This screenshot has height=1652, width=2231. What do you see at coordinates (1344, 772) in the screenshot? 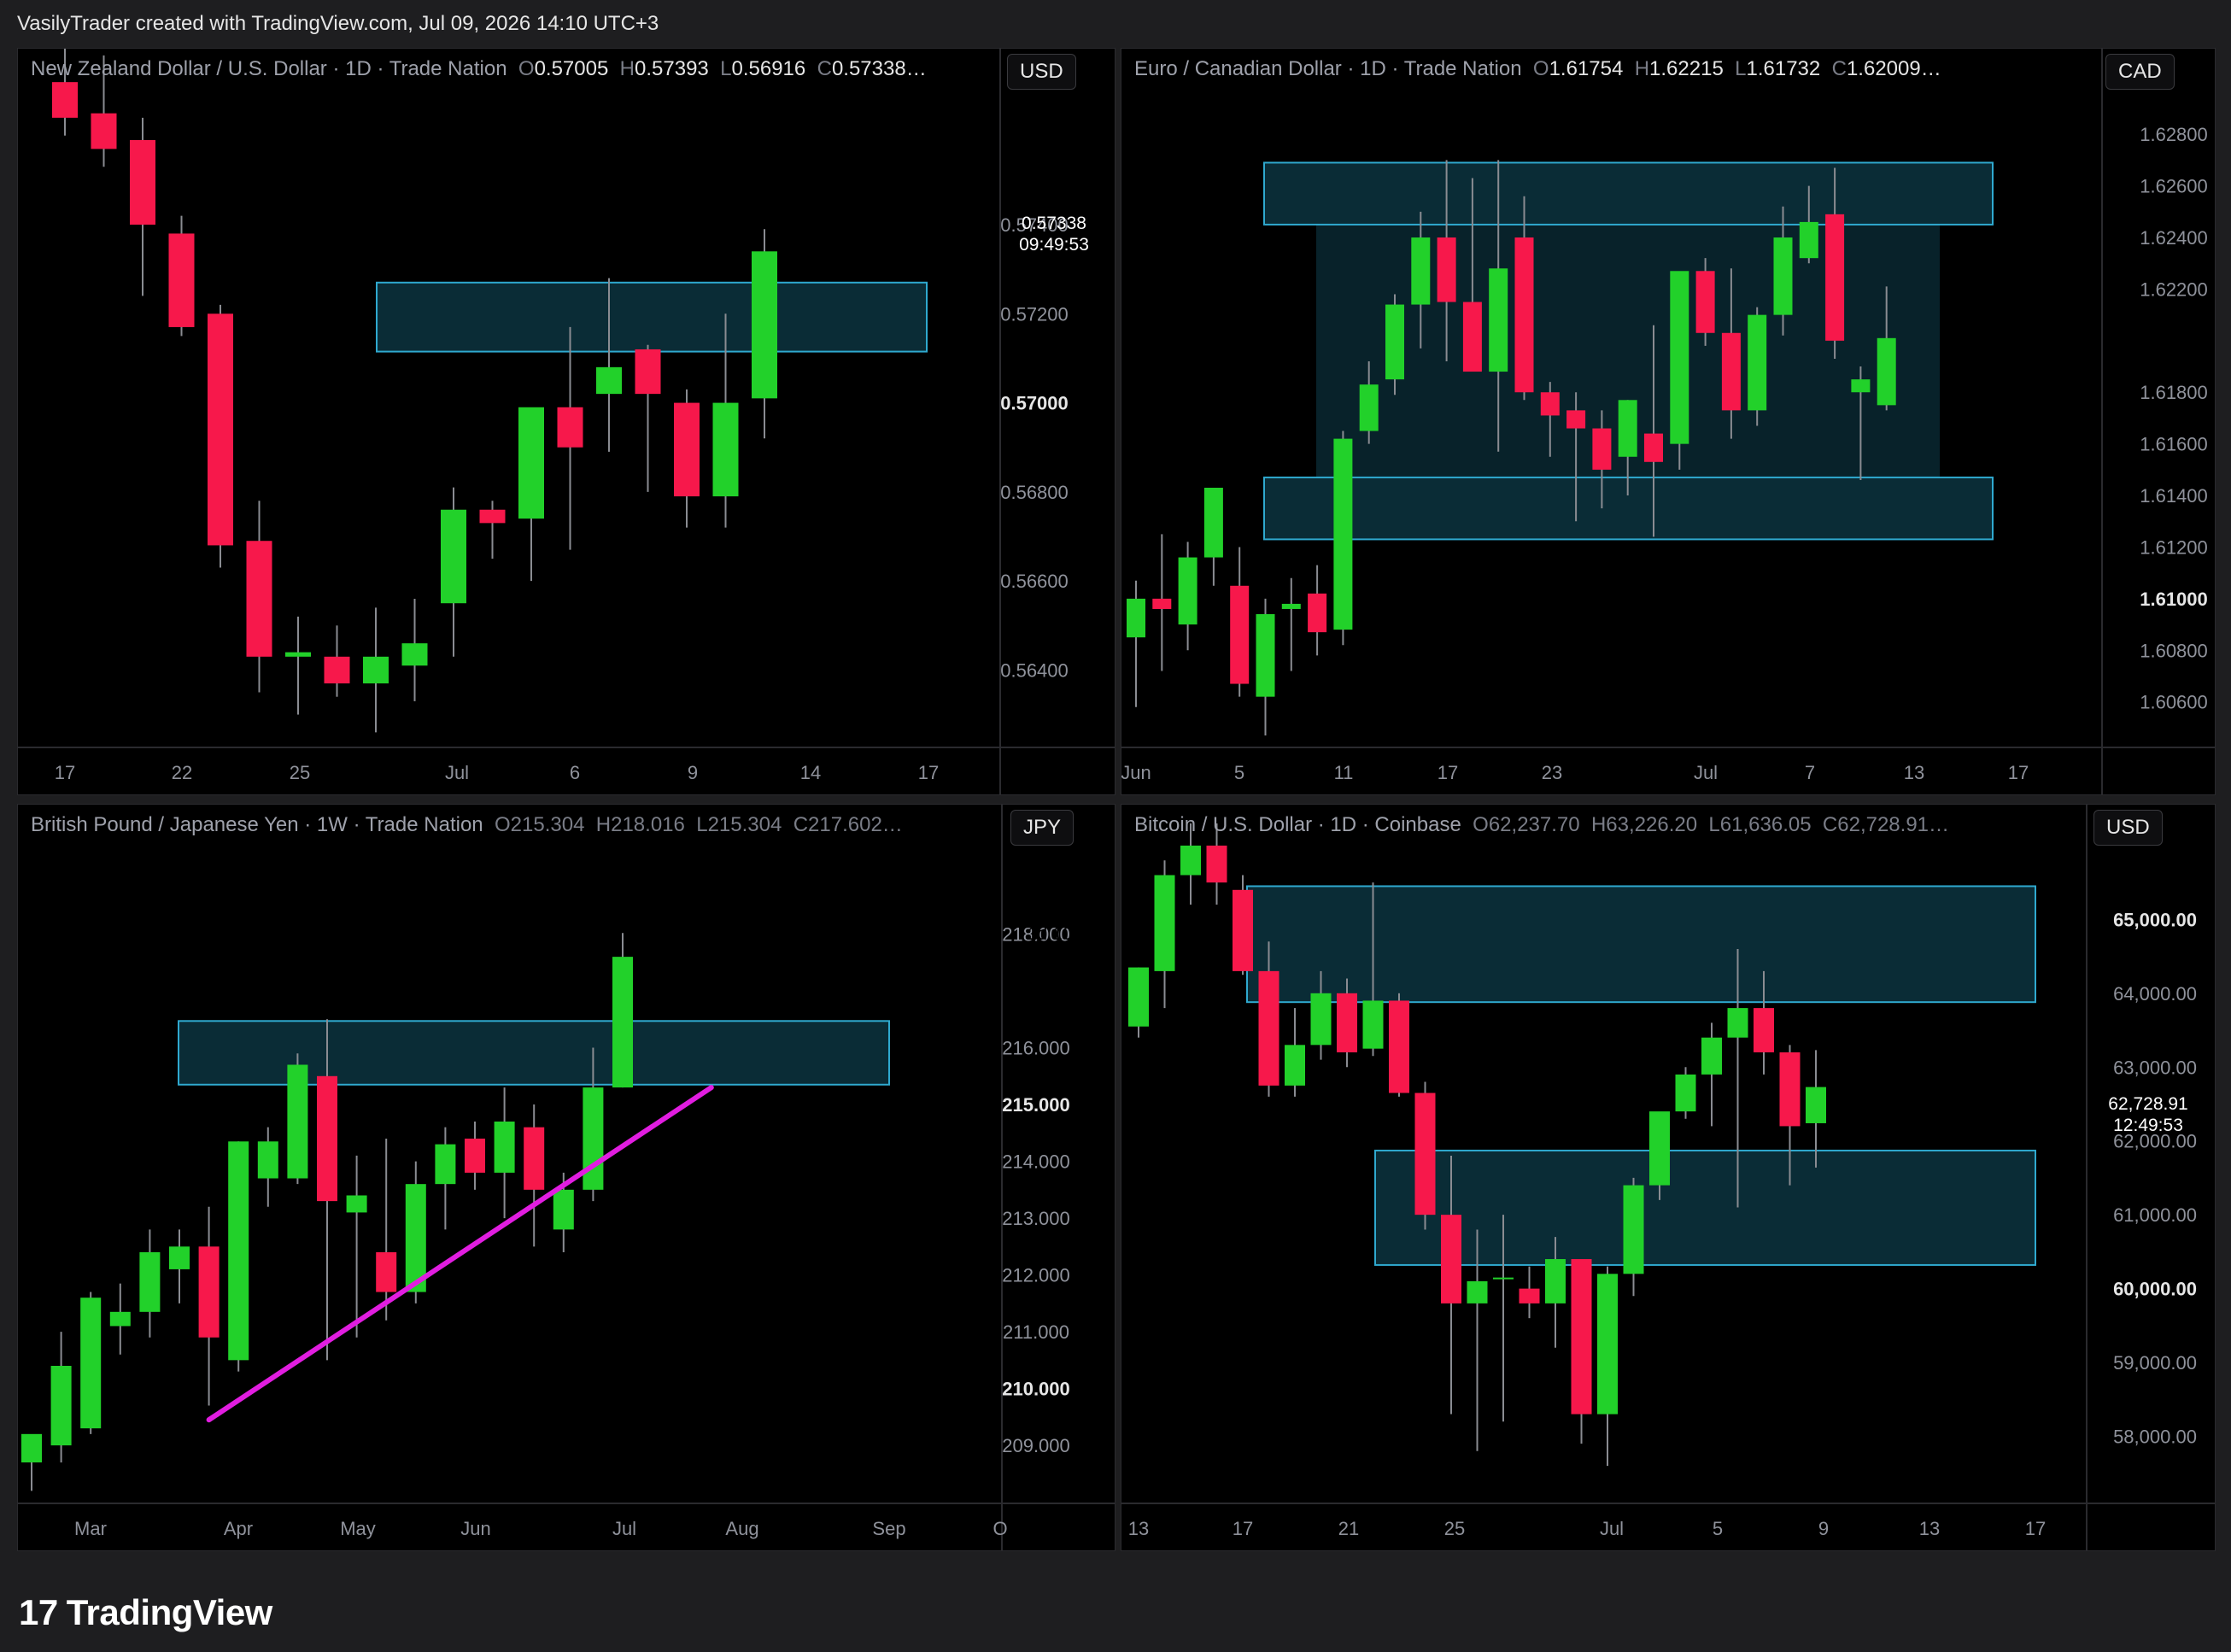
I see `time-axis-label: 11` at bounding box center [1344, 772].